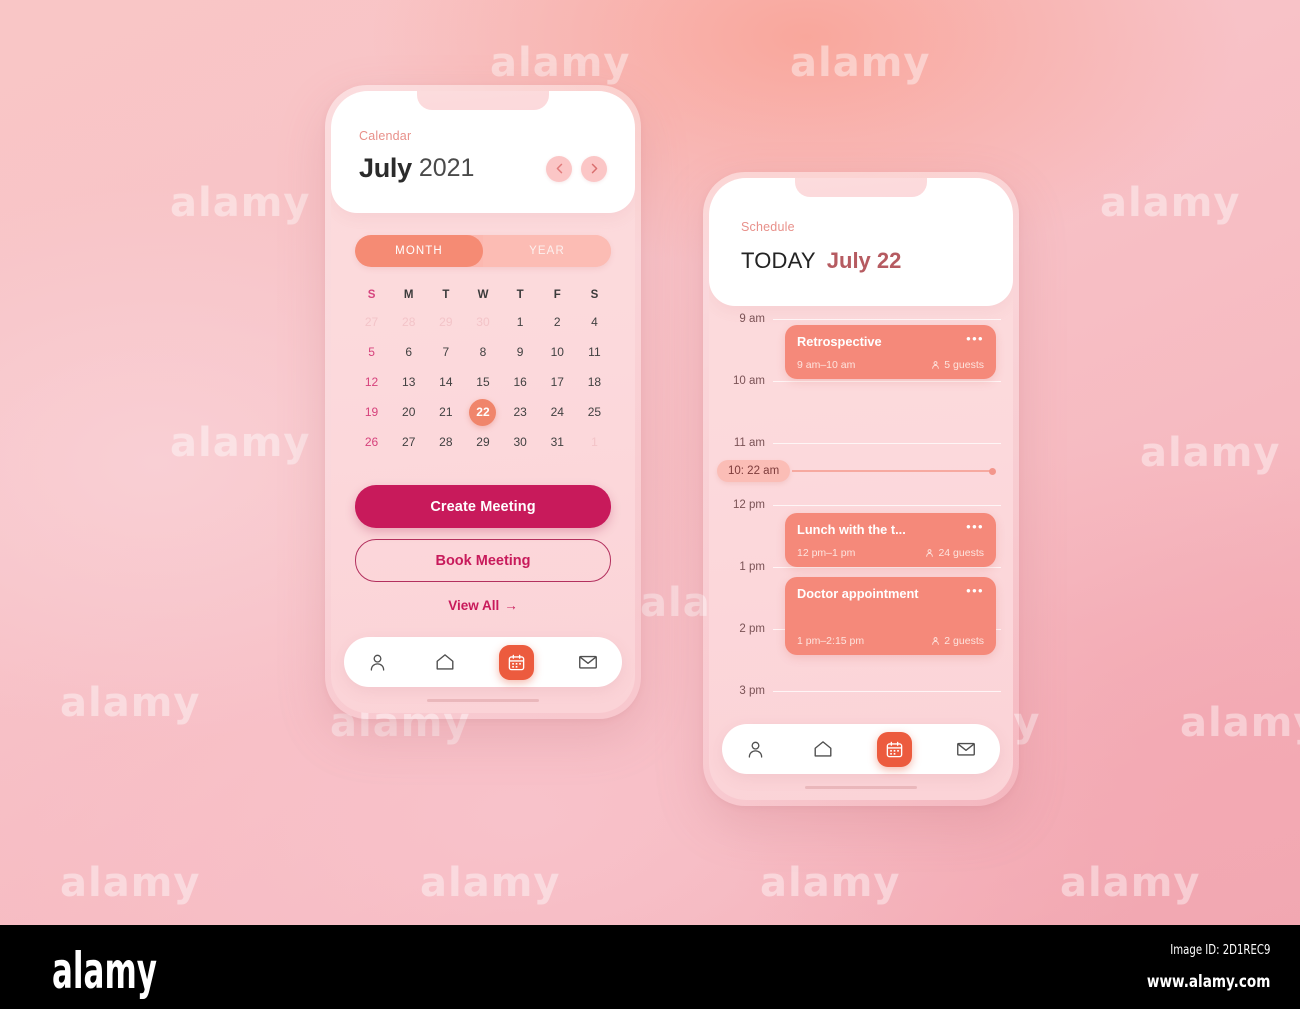 This screenshot has height=1009, width=1300. Describe the element at coordinates (890, 352) in the screenshot. I see `schedule-event-card: Retrospective ••• 9 am–10 am 5 guests` at that location.